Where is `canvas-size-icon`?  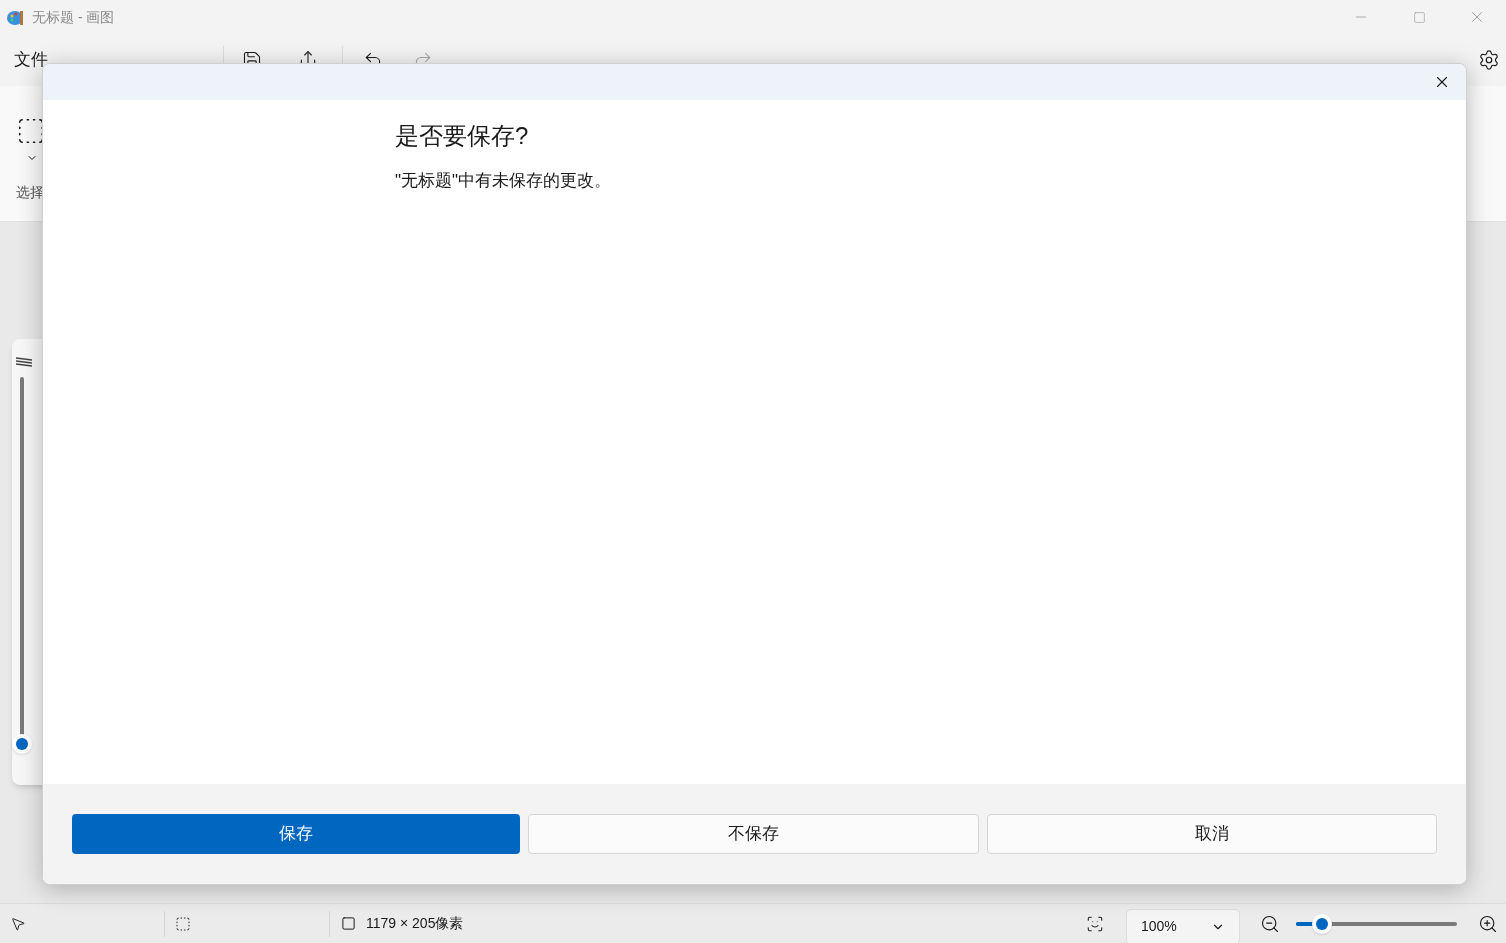
canvas-size-icon is located at coordinates (348, 923).